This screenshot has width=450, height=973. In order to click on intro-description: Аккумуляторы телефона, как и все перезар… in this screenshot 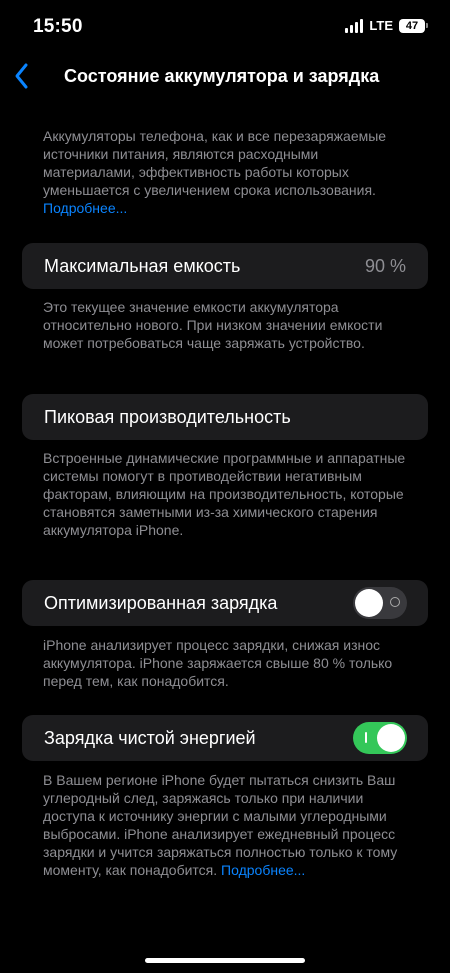, I will do `click(215, 172)`.